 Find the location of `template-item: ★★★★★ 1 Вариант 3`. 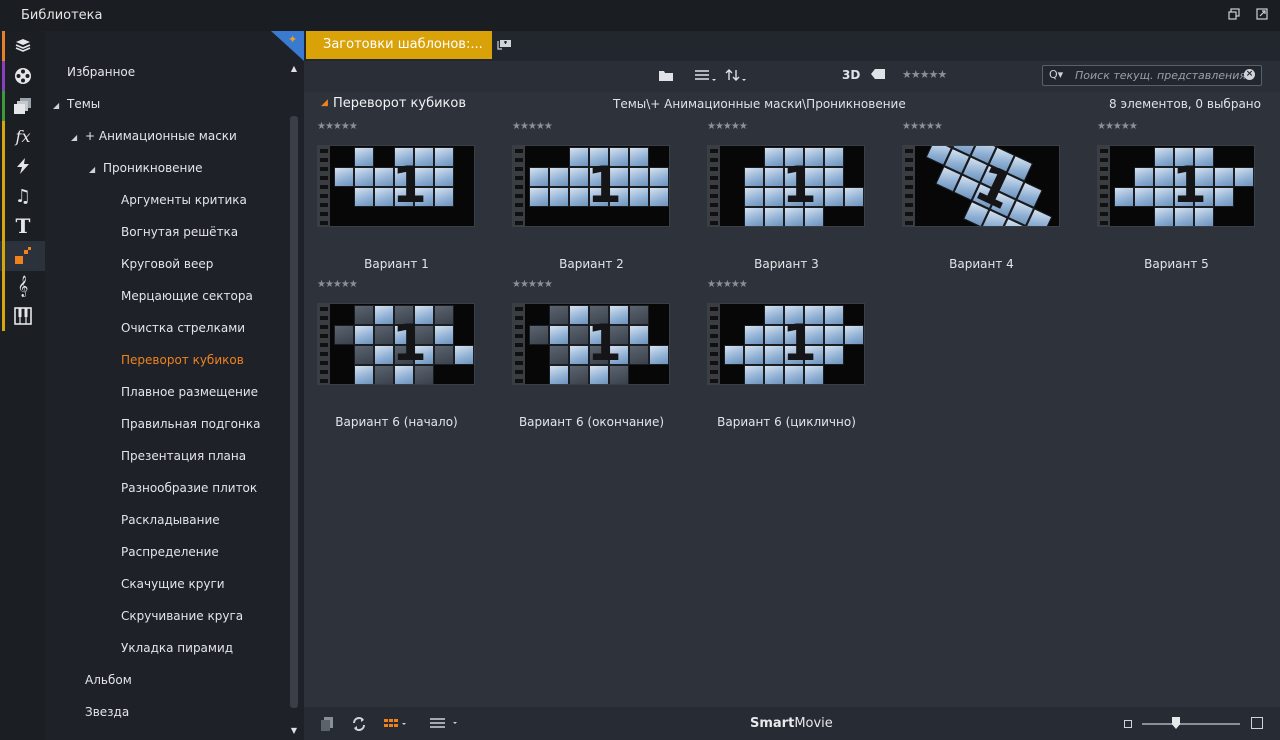

template-item: ★★★★★ 1 Вариант 3 is located at coordinates (791, 197).